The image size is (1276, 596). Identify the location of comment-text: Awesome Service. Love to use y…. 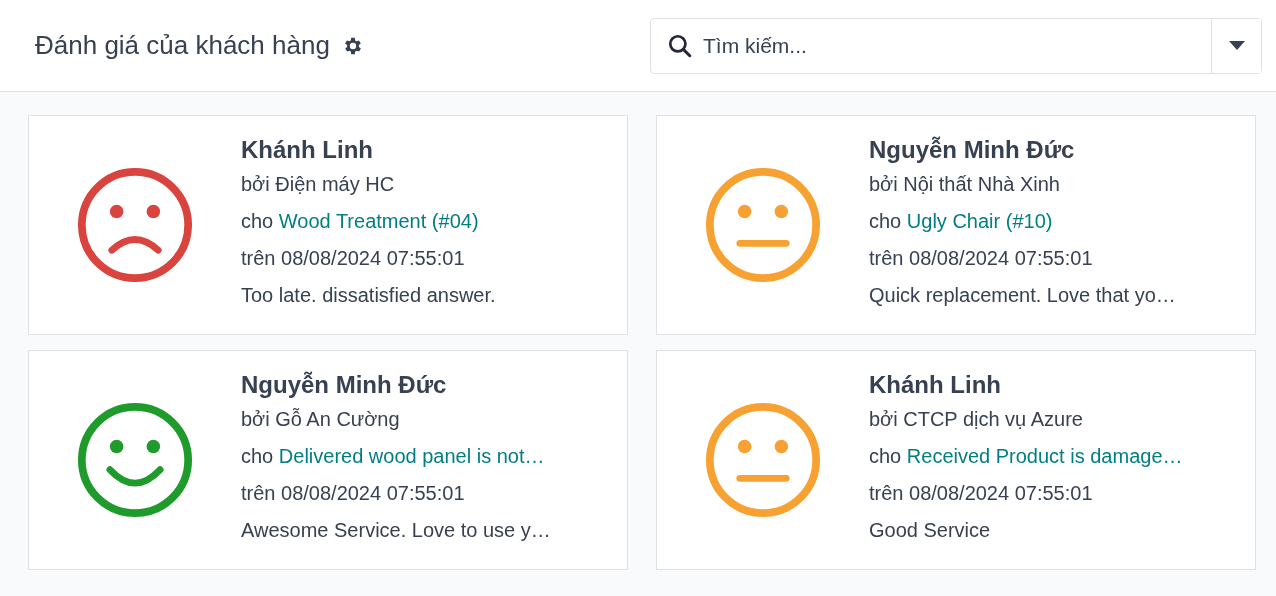
(396, 530).